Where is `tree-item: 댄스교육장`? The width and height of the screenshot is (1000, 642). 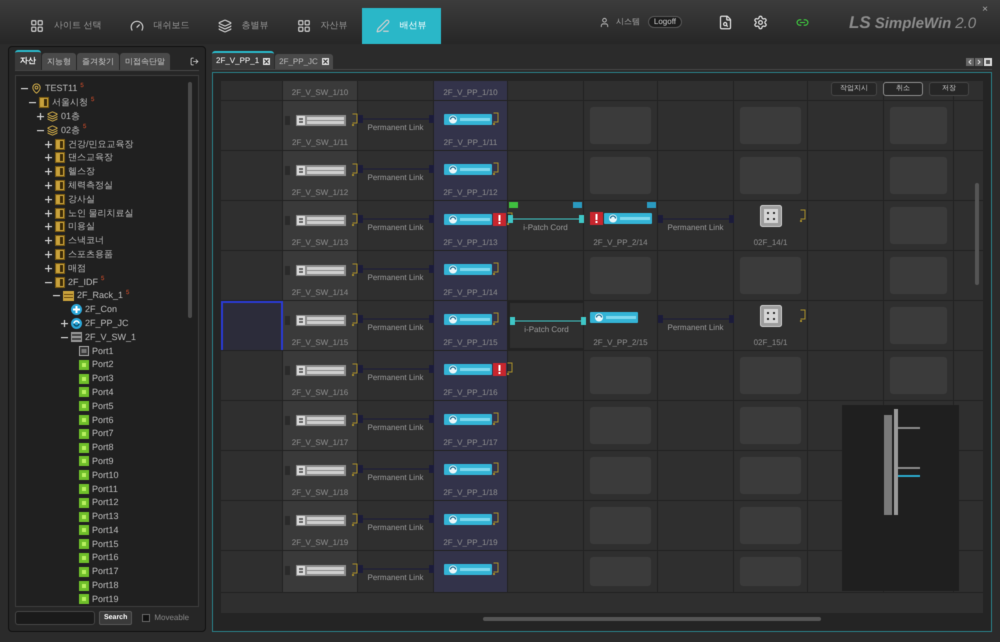
tree-item: 댄스교육장 is located at coordinates (90, 157).